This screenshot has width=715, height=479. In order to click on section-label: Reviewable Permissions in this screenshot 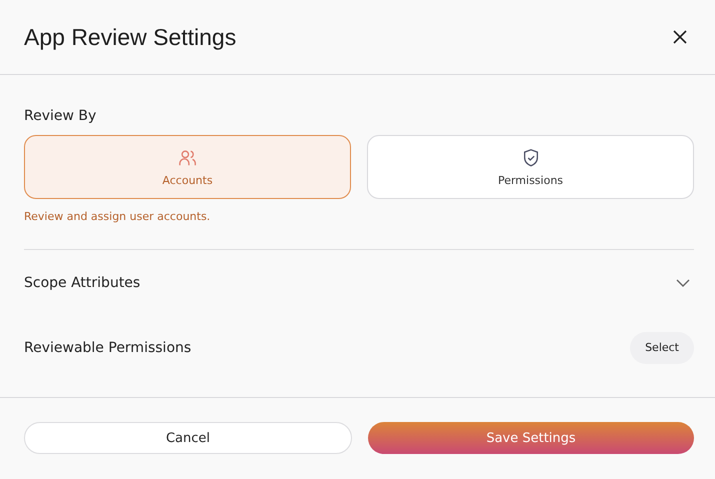, I will do `click(108, 348)`.